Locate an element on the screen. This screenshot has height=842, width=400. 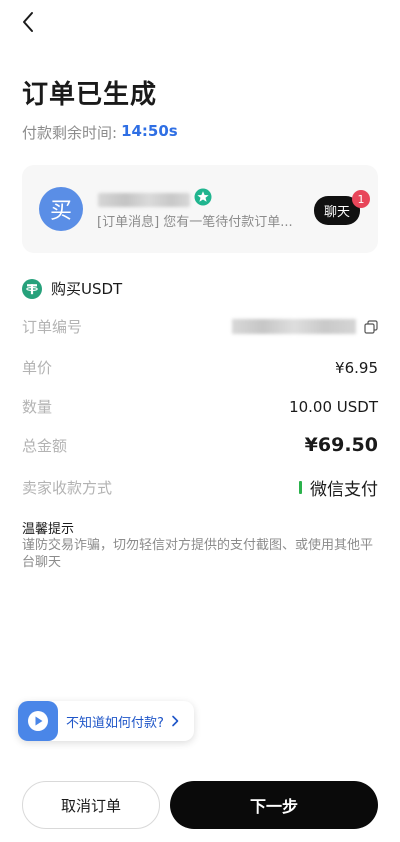
total-amount-row: 总金额 ¥69.50 is located at coordinates (200, 445).